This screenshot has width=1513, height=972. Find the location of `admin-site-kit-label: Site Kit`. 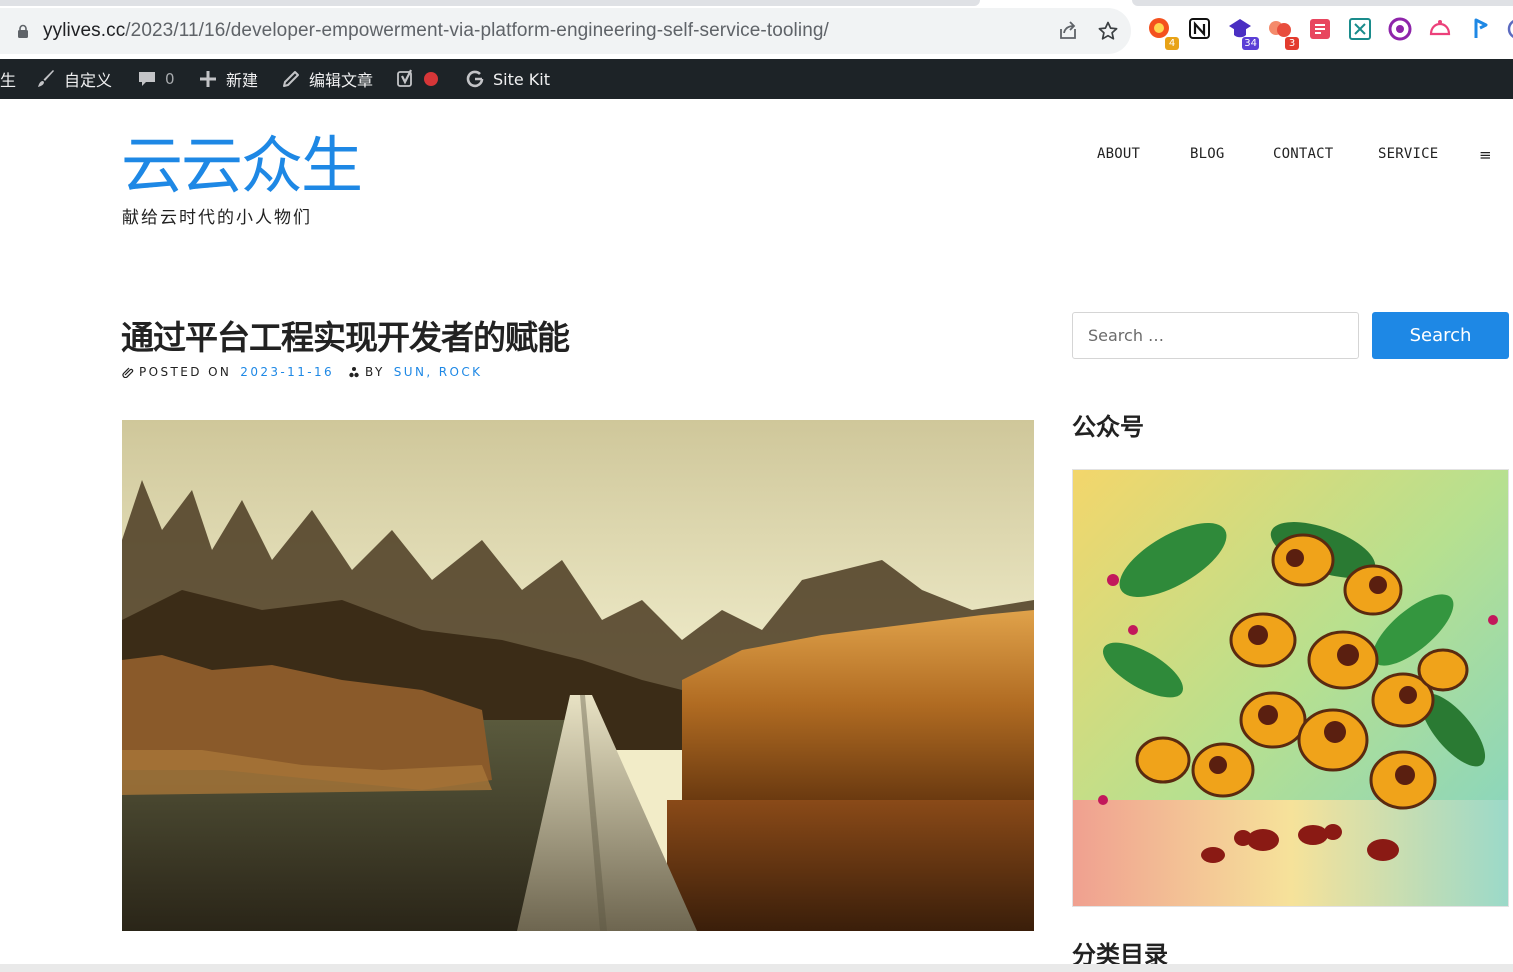

admin-site-kit-label: Site Kit is located at coordinates (522, 79).